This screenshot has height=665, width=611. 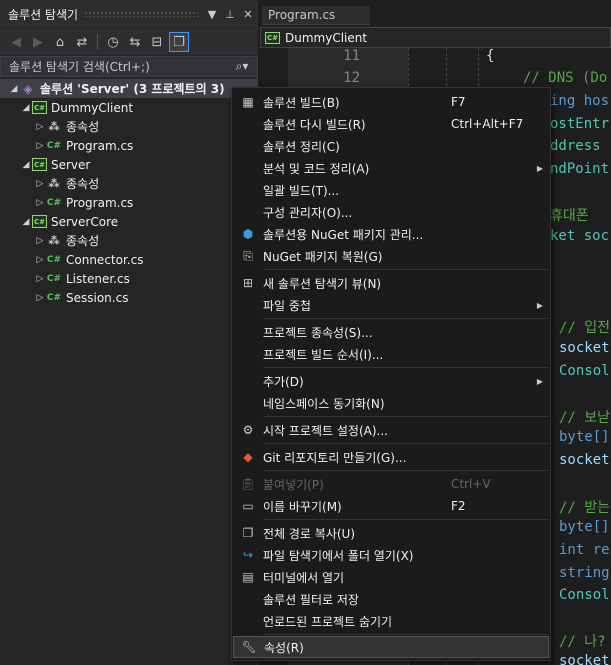 What do you see at coordinates (157, 42) in the screenshot?
I see `collapse-all-icon: ⊟` at bounding box center [157, 42].